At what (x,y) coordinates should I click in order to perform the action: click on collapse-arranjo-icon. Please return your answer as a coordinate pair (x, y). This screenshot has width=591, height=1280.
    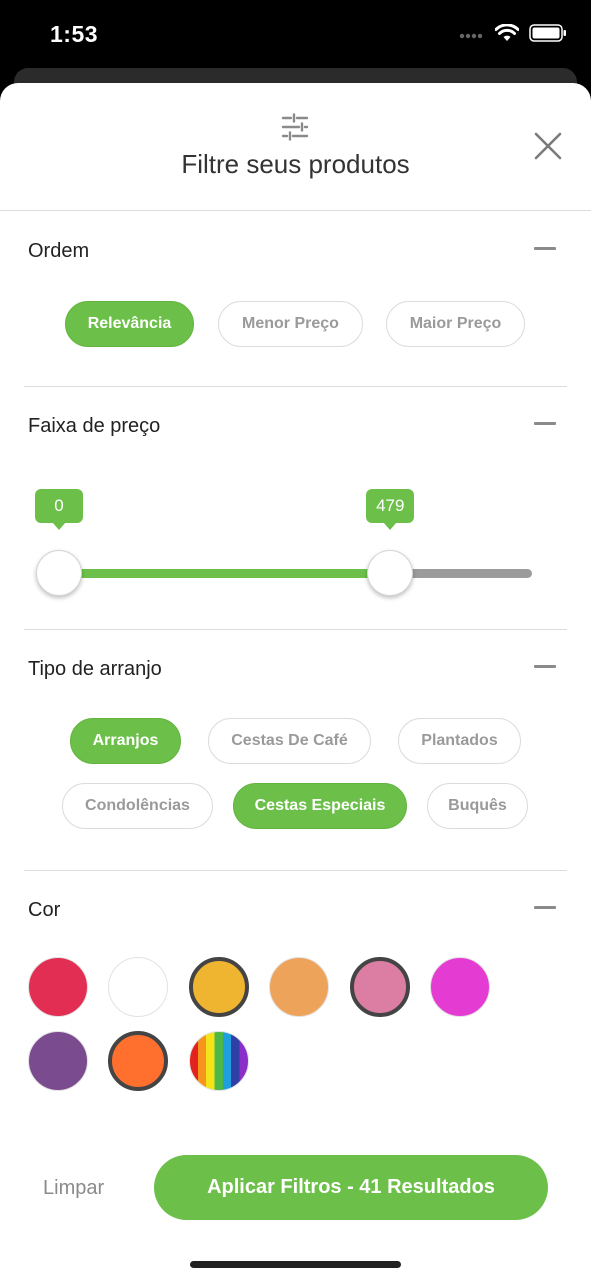
    Looking at the image, I should click on (545, 666).